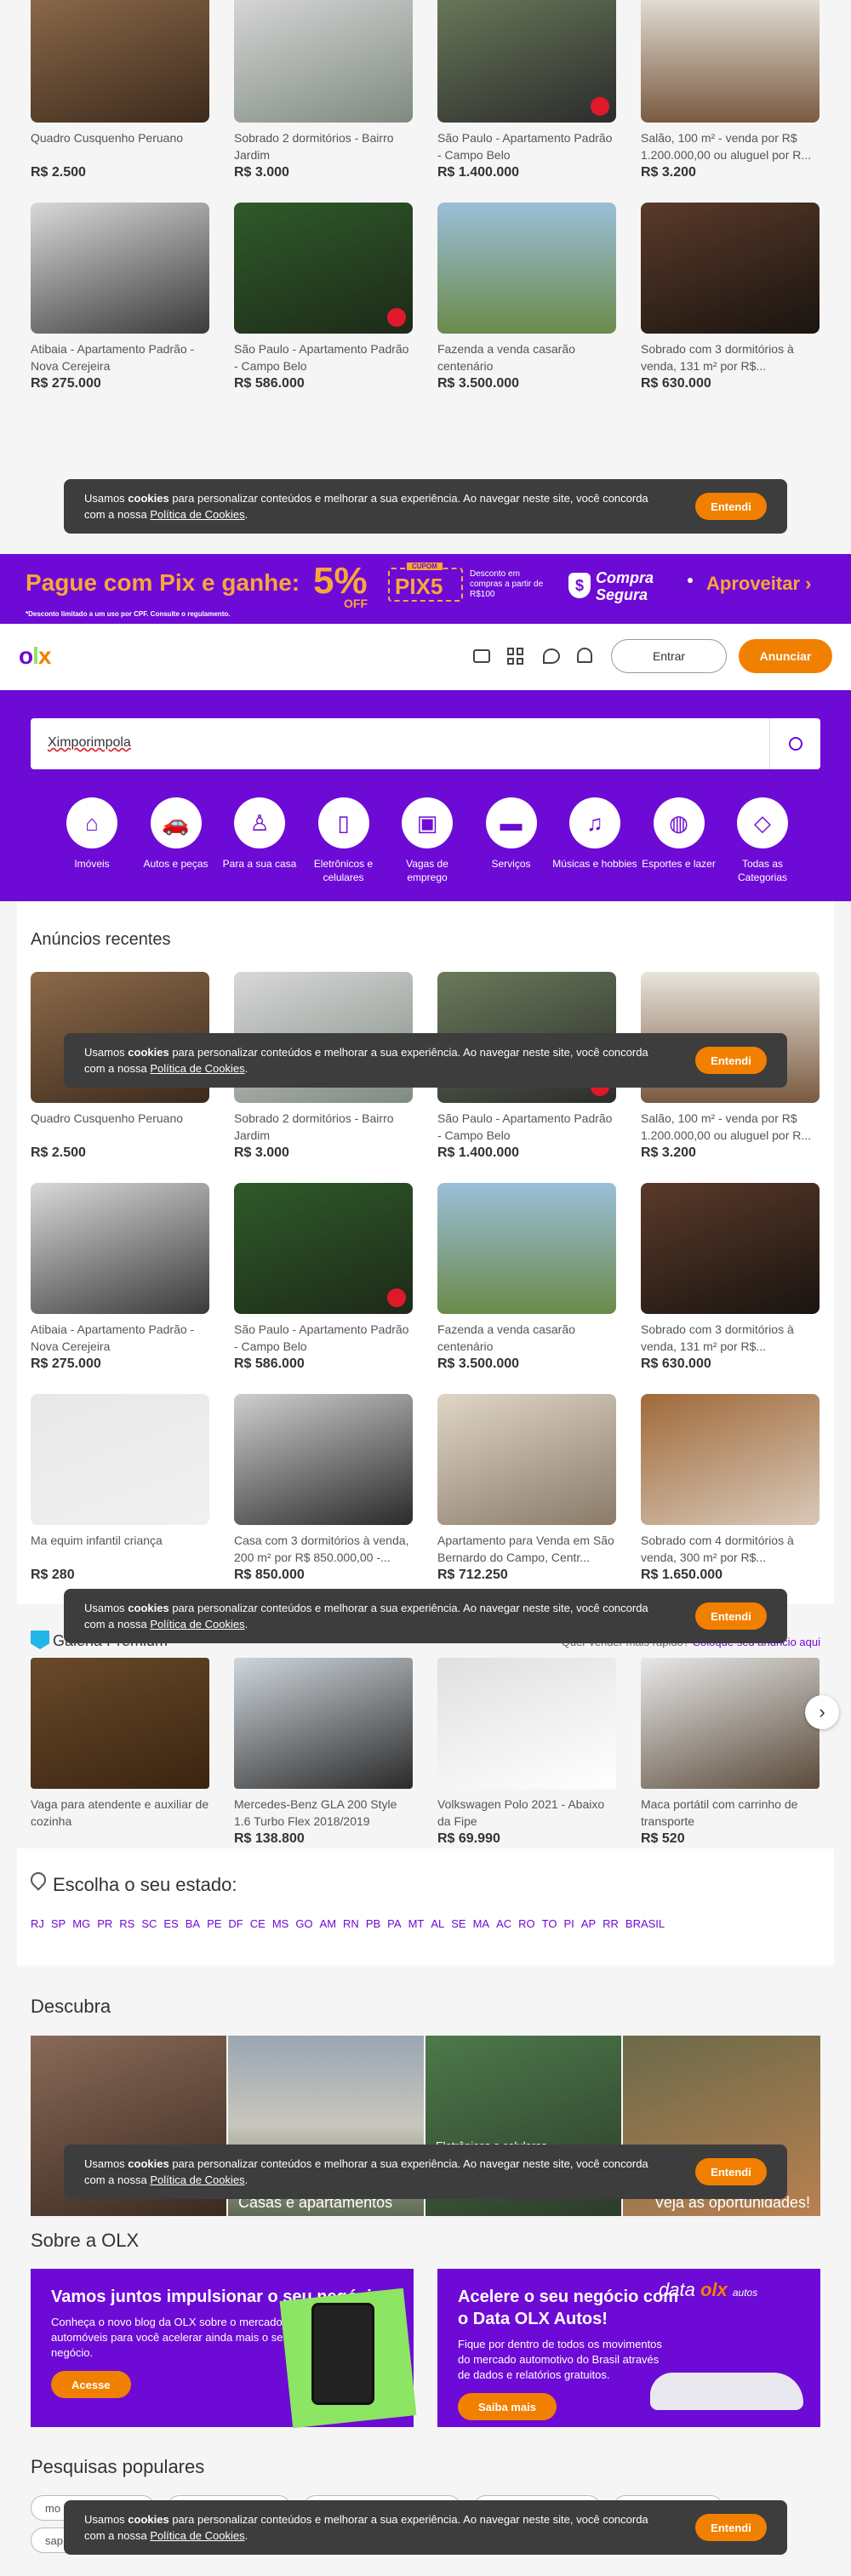 The width and height of the screenshot is (851, 2576). Describe the element at coordinates (328, 1923) in the screenshot. I see `state-link: AM` at that location.